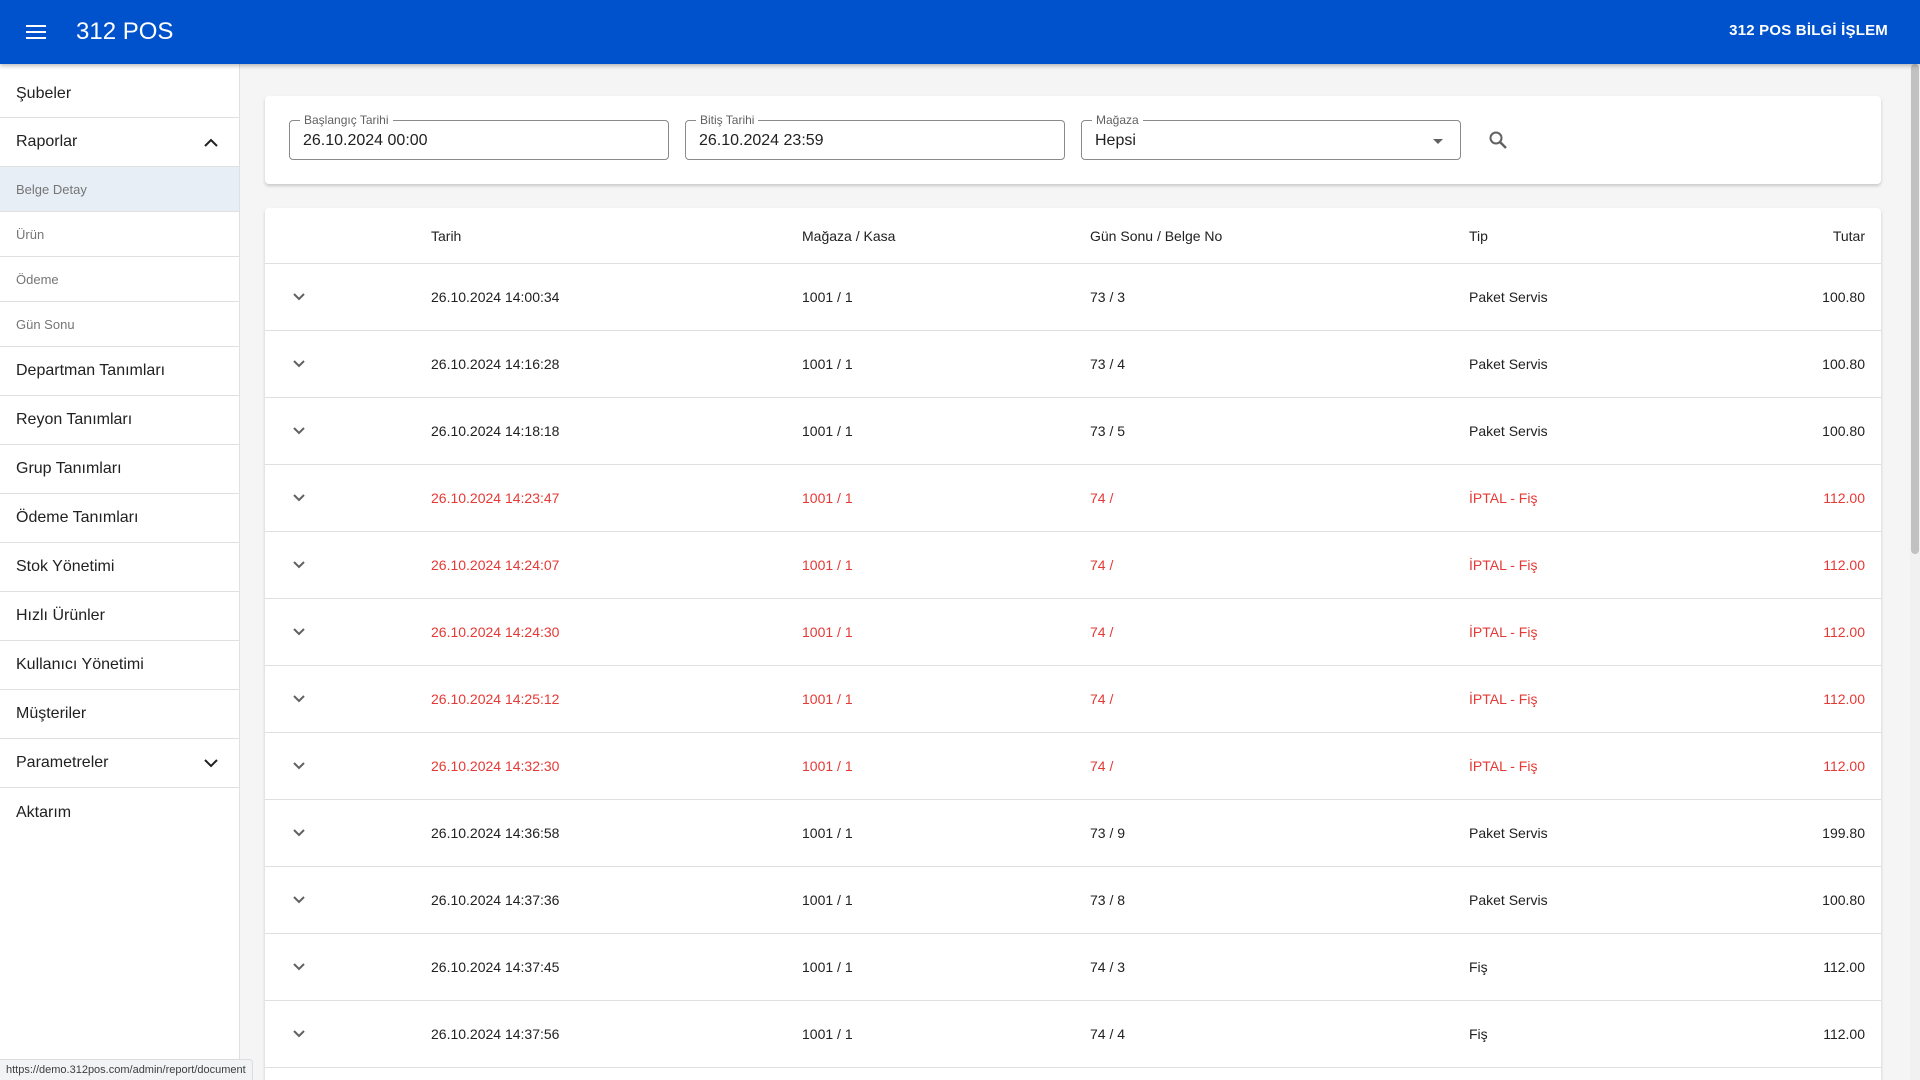  I want to click on sidebar-item-raporlar: Raporlar, so click(119, 142).